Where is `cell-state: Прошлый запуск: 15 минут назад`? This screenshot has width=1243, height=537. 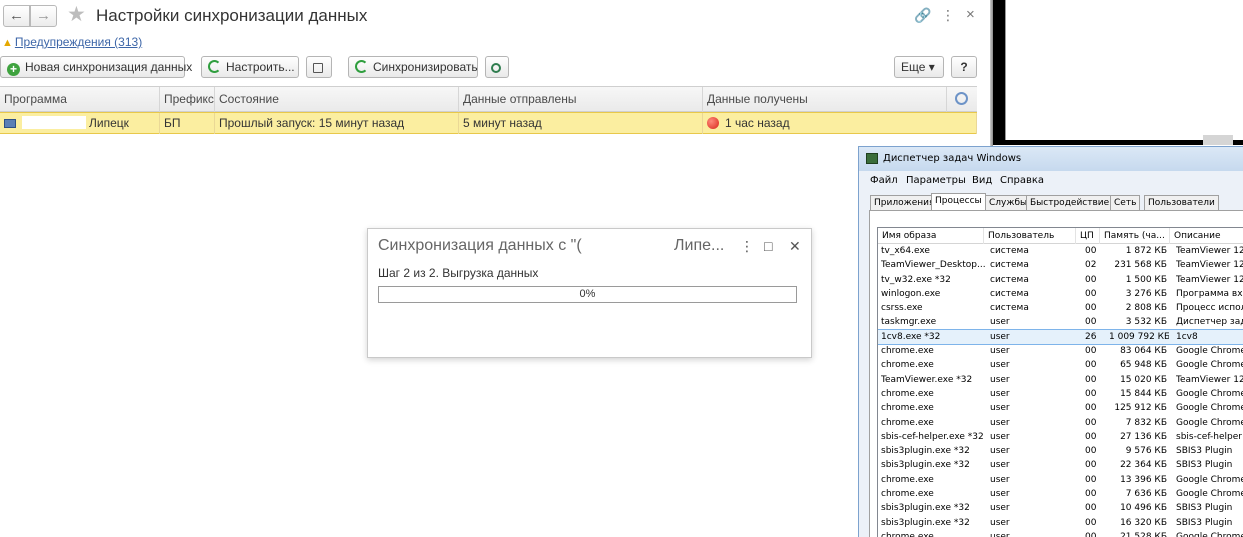
cell-state: Прошлый запуск: 15 минут назад is located at coordinates (337, 123).